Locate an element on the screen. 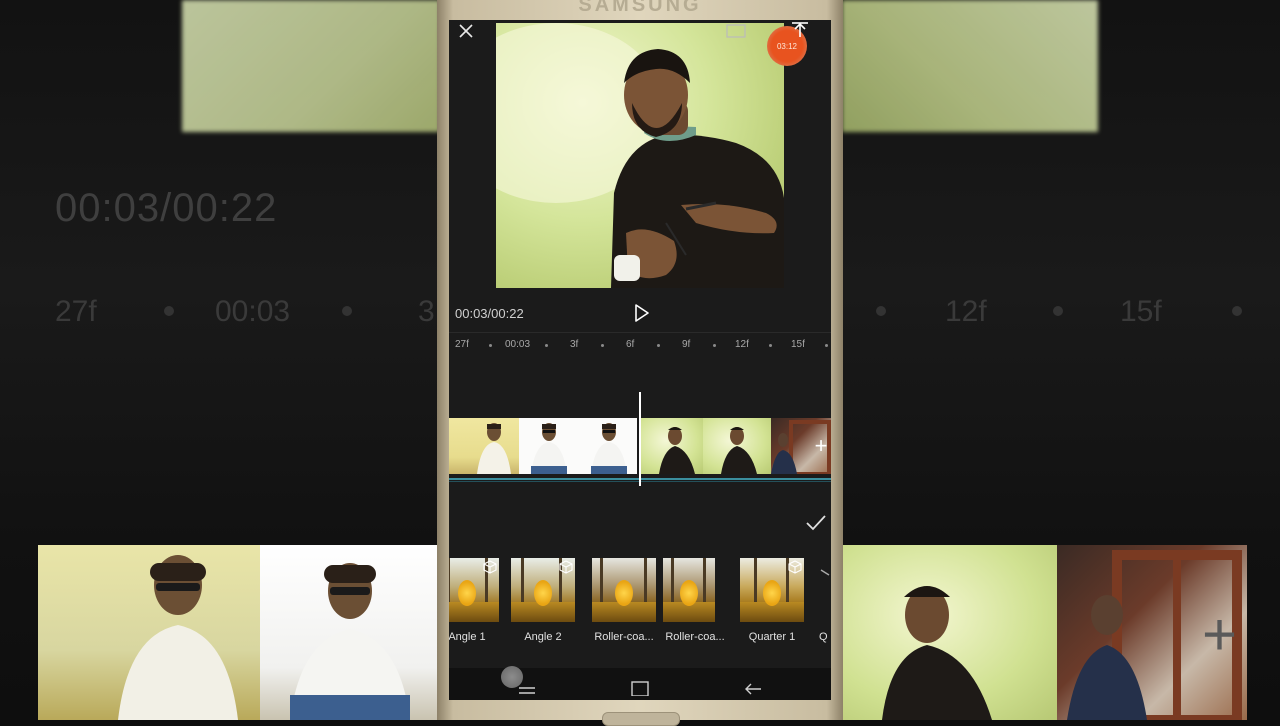 This screenshot has width=1280, height=726. time-ruler: 27f 00:03 3f 6f 9f 12f 15f is located at coordinates (640, 344).